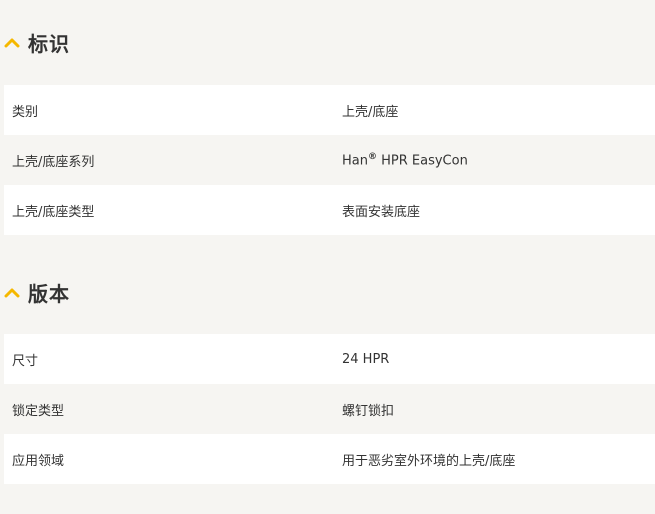 The width and height of the screenshot is (655, 514). What do you see at coordinates (53, 162) in the screenshot?
I see `row-label: 上壳/底座系列` at bounding box center [53, 162].